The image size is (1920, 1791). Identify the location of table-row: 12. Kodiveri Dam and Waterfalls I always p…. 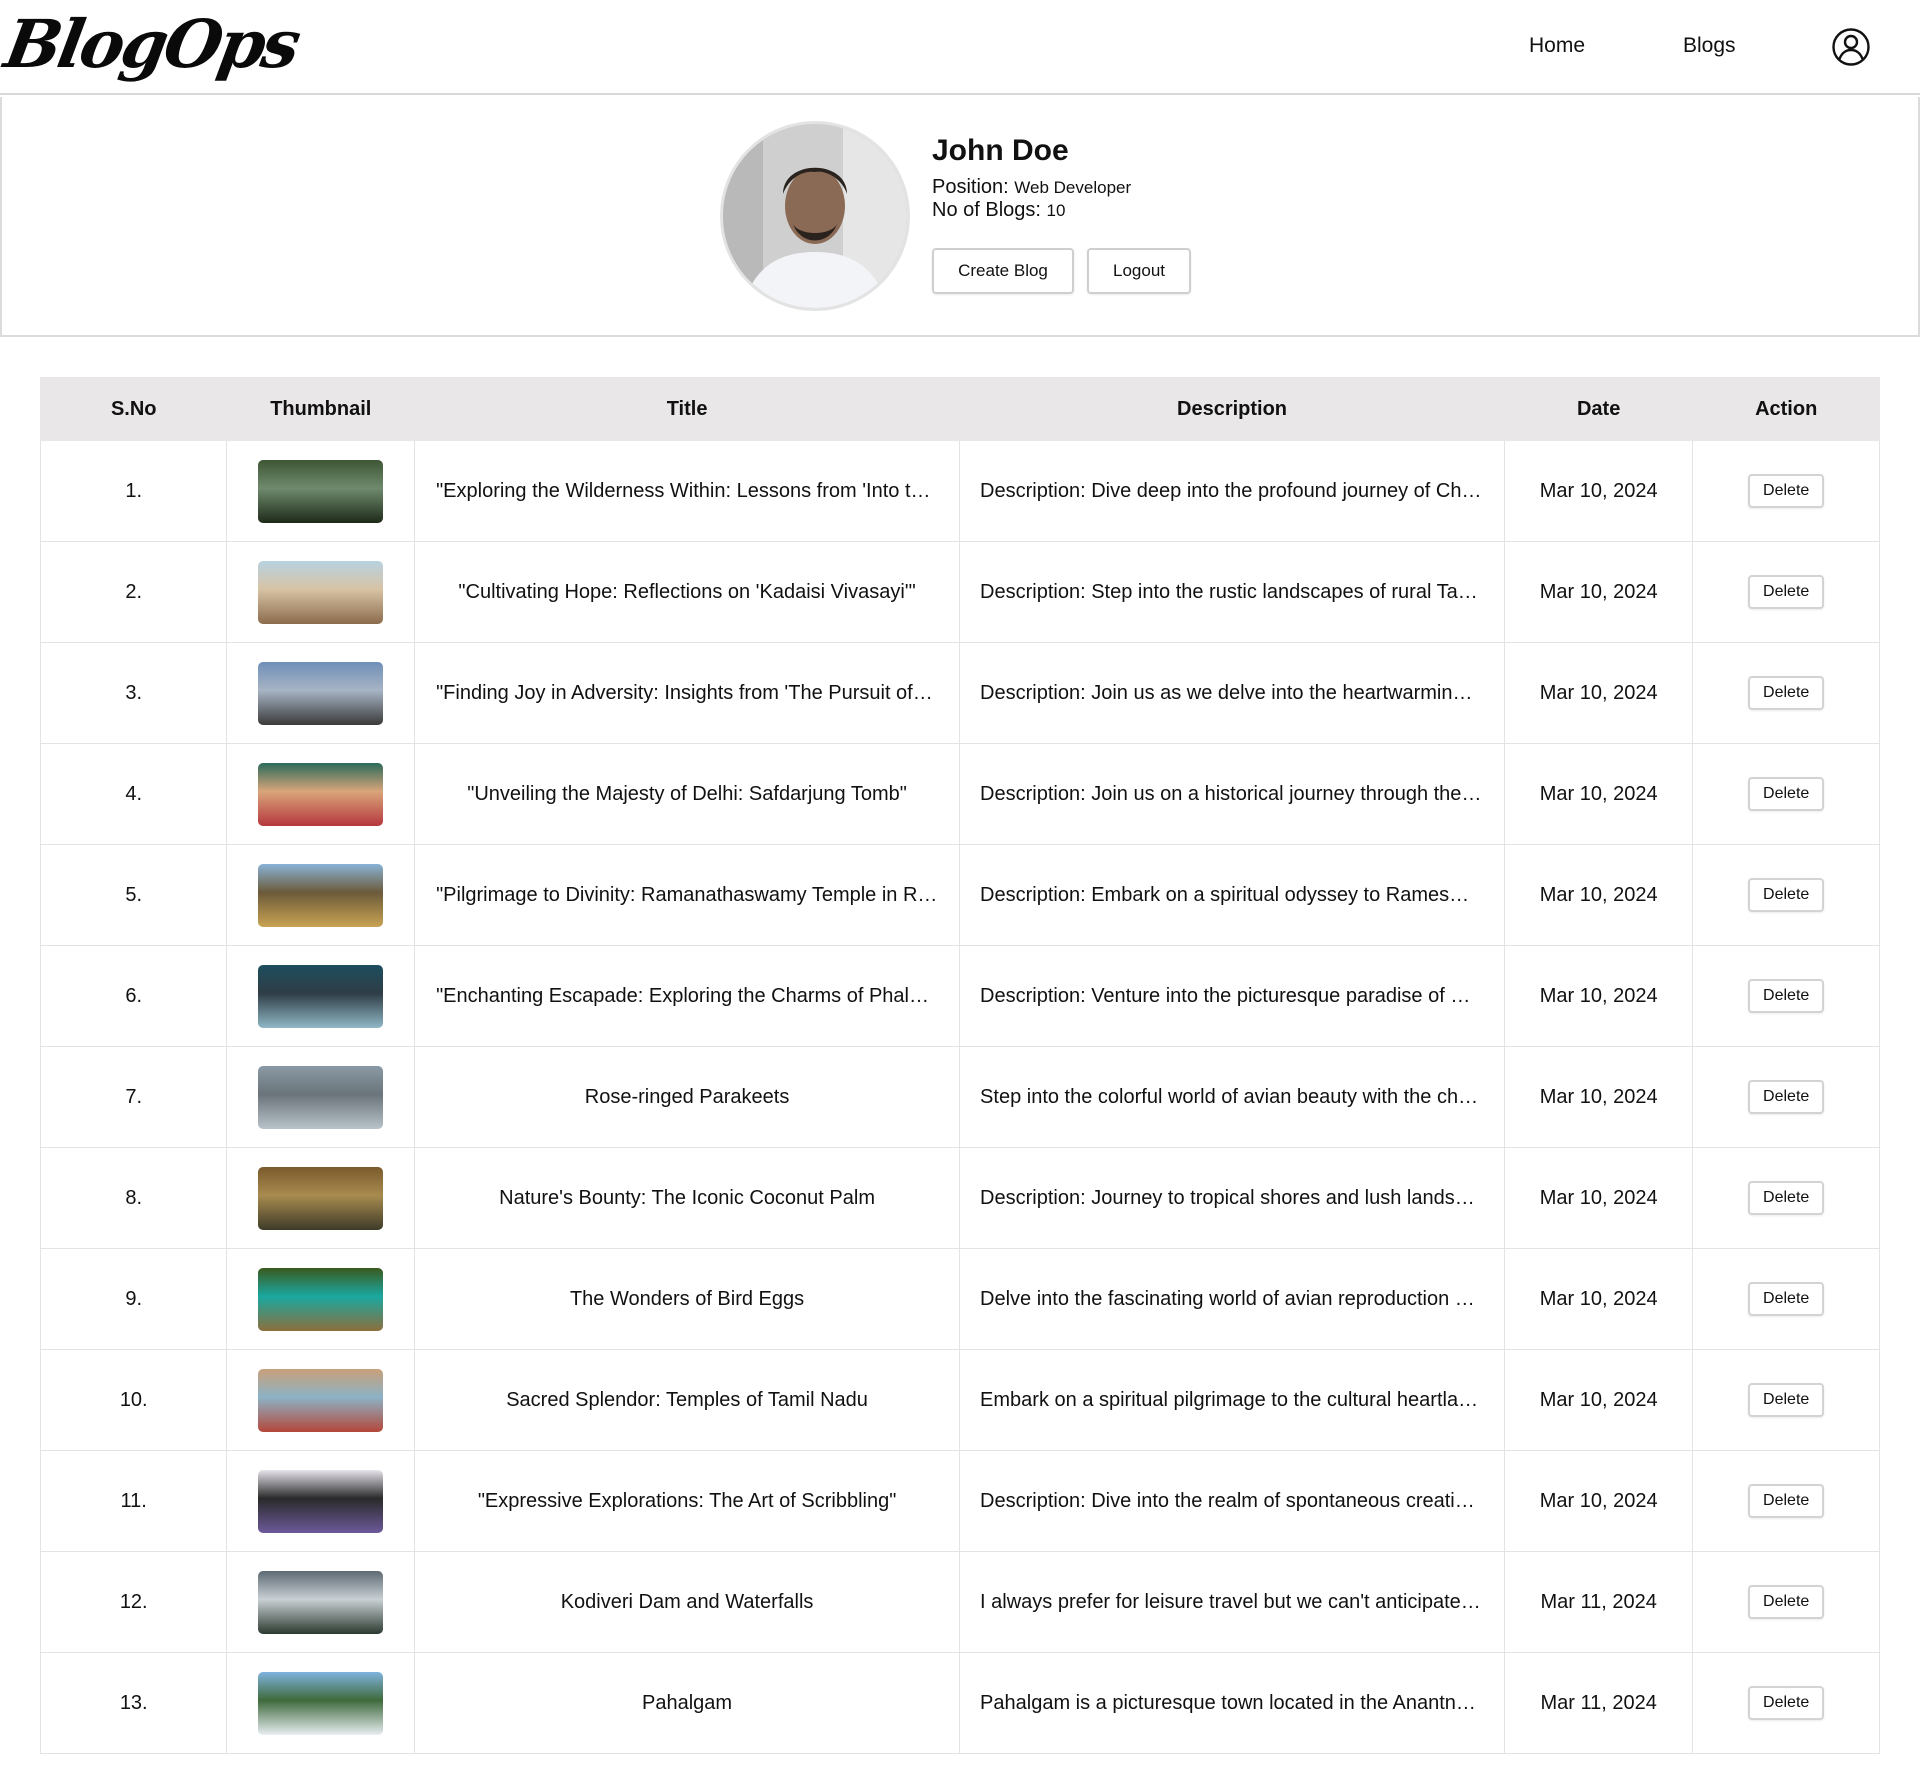
(959, 1602).